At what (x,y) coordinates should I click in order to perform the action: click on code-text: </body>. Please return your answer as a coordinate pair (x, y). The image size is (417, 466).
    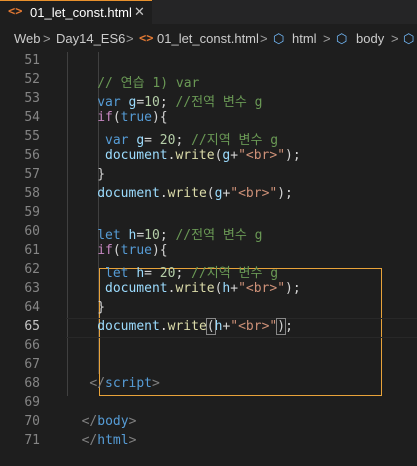
    Looking at the image, I should click on (109, 421).